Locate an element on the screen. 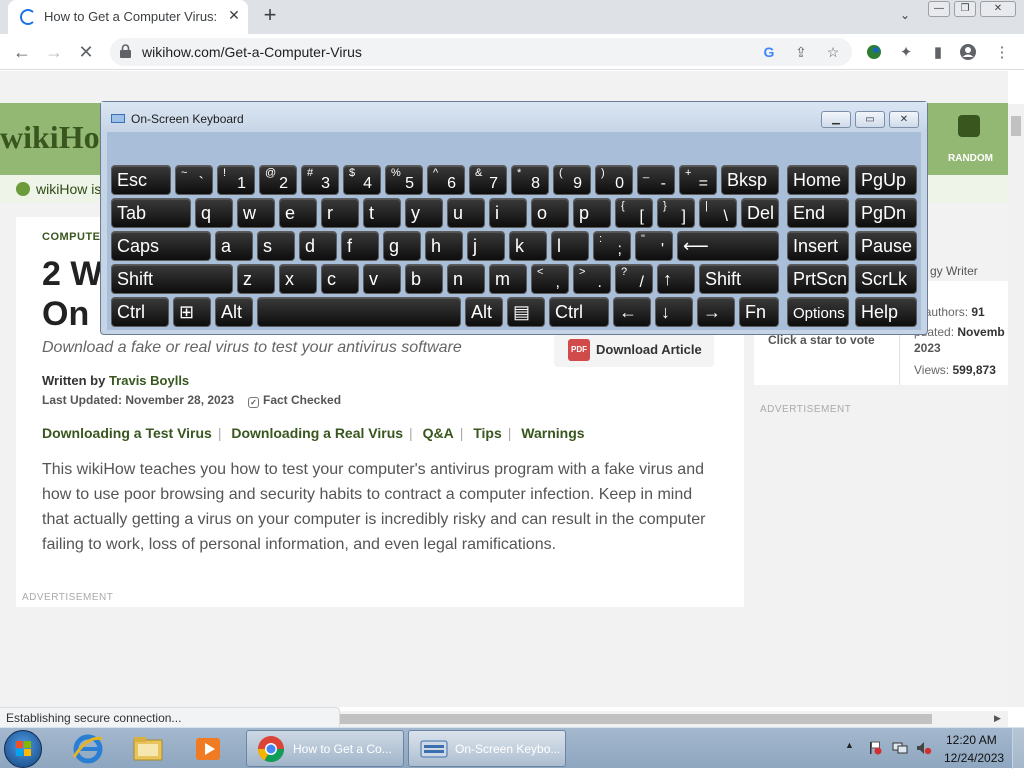 This screenshot has height=772, width=1024. key-del: Del is located at coordinates (760, 213).